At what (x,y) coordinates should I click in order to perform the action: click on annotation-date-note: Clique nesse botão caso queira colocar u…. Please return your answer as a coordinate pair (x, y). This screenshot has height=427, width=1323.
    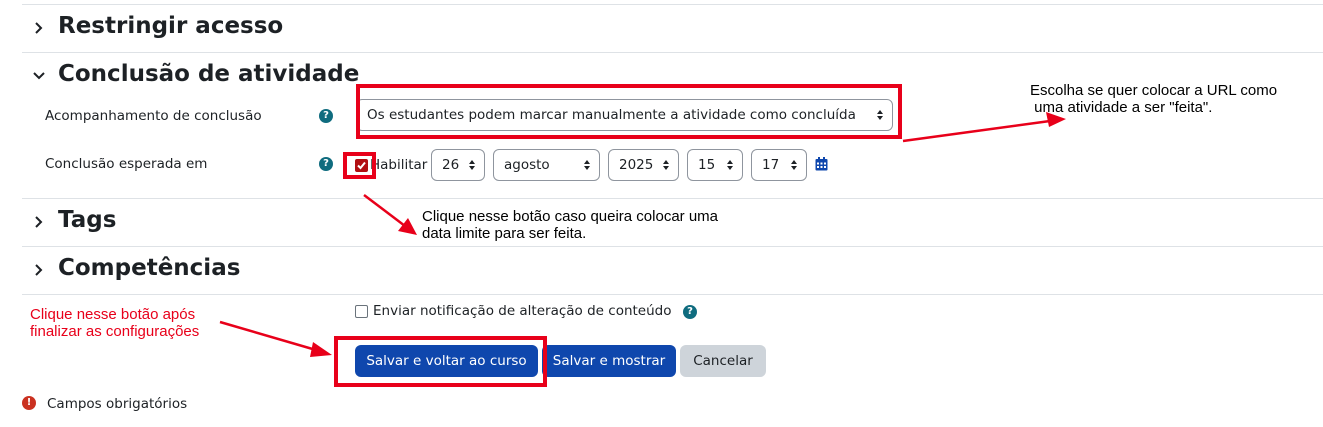
    Looking at the image, I should click on (570, 225).